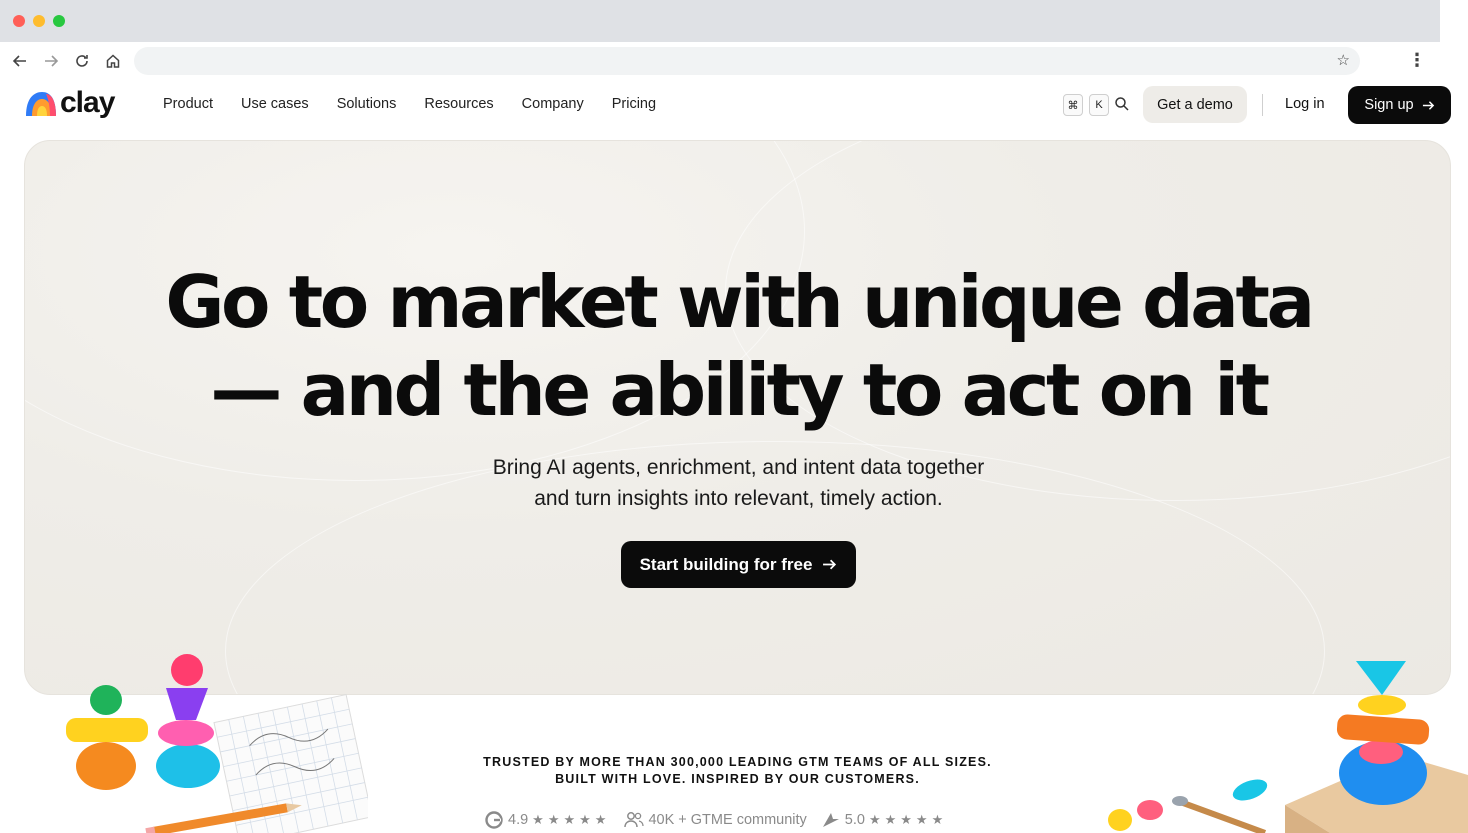  What do you see at coordinates (727, 820) in the screenshot?
I see `community-label: 40K + GTME community` at bounding box center [727, 820].